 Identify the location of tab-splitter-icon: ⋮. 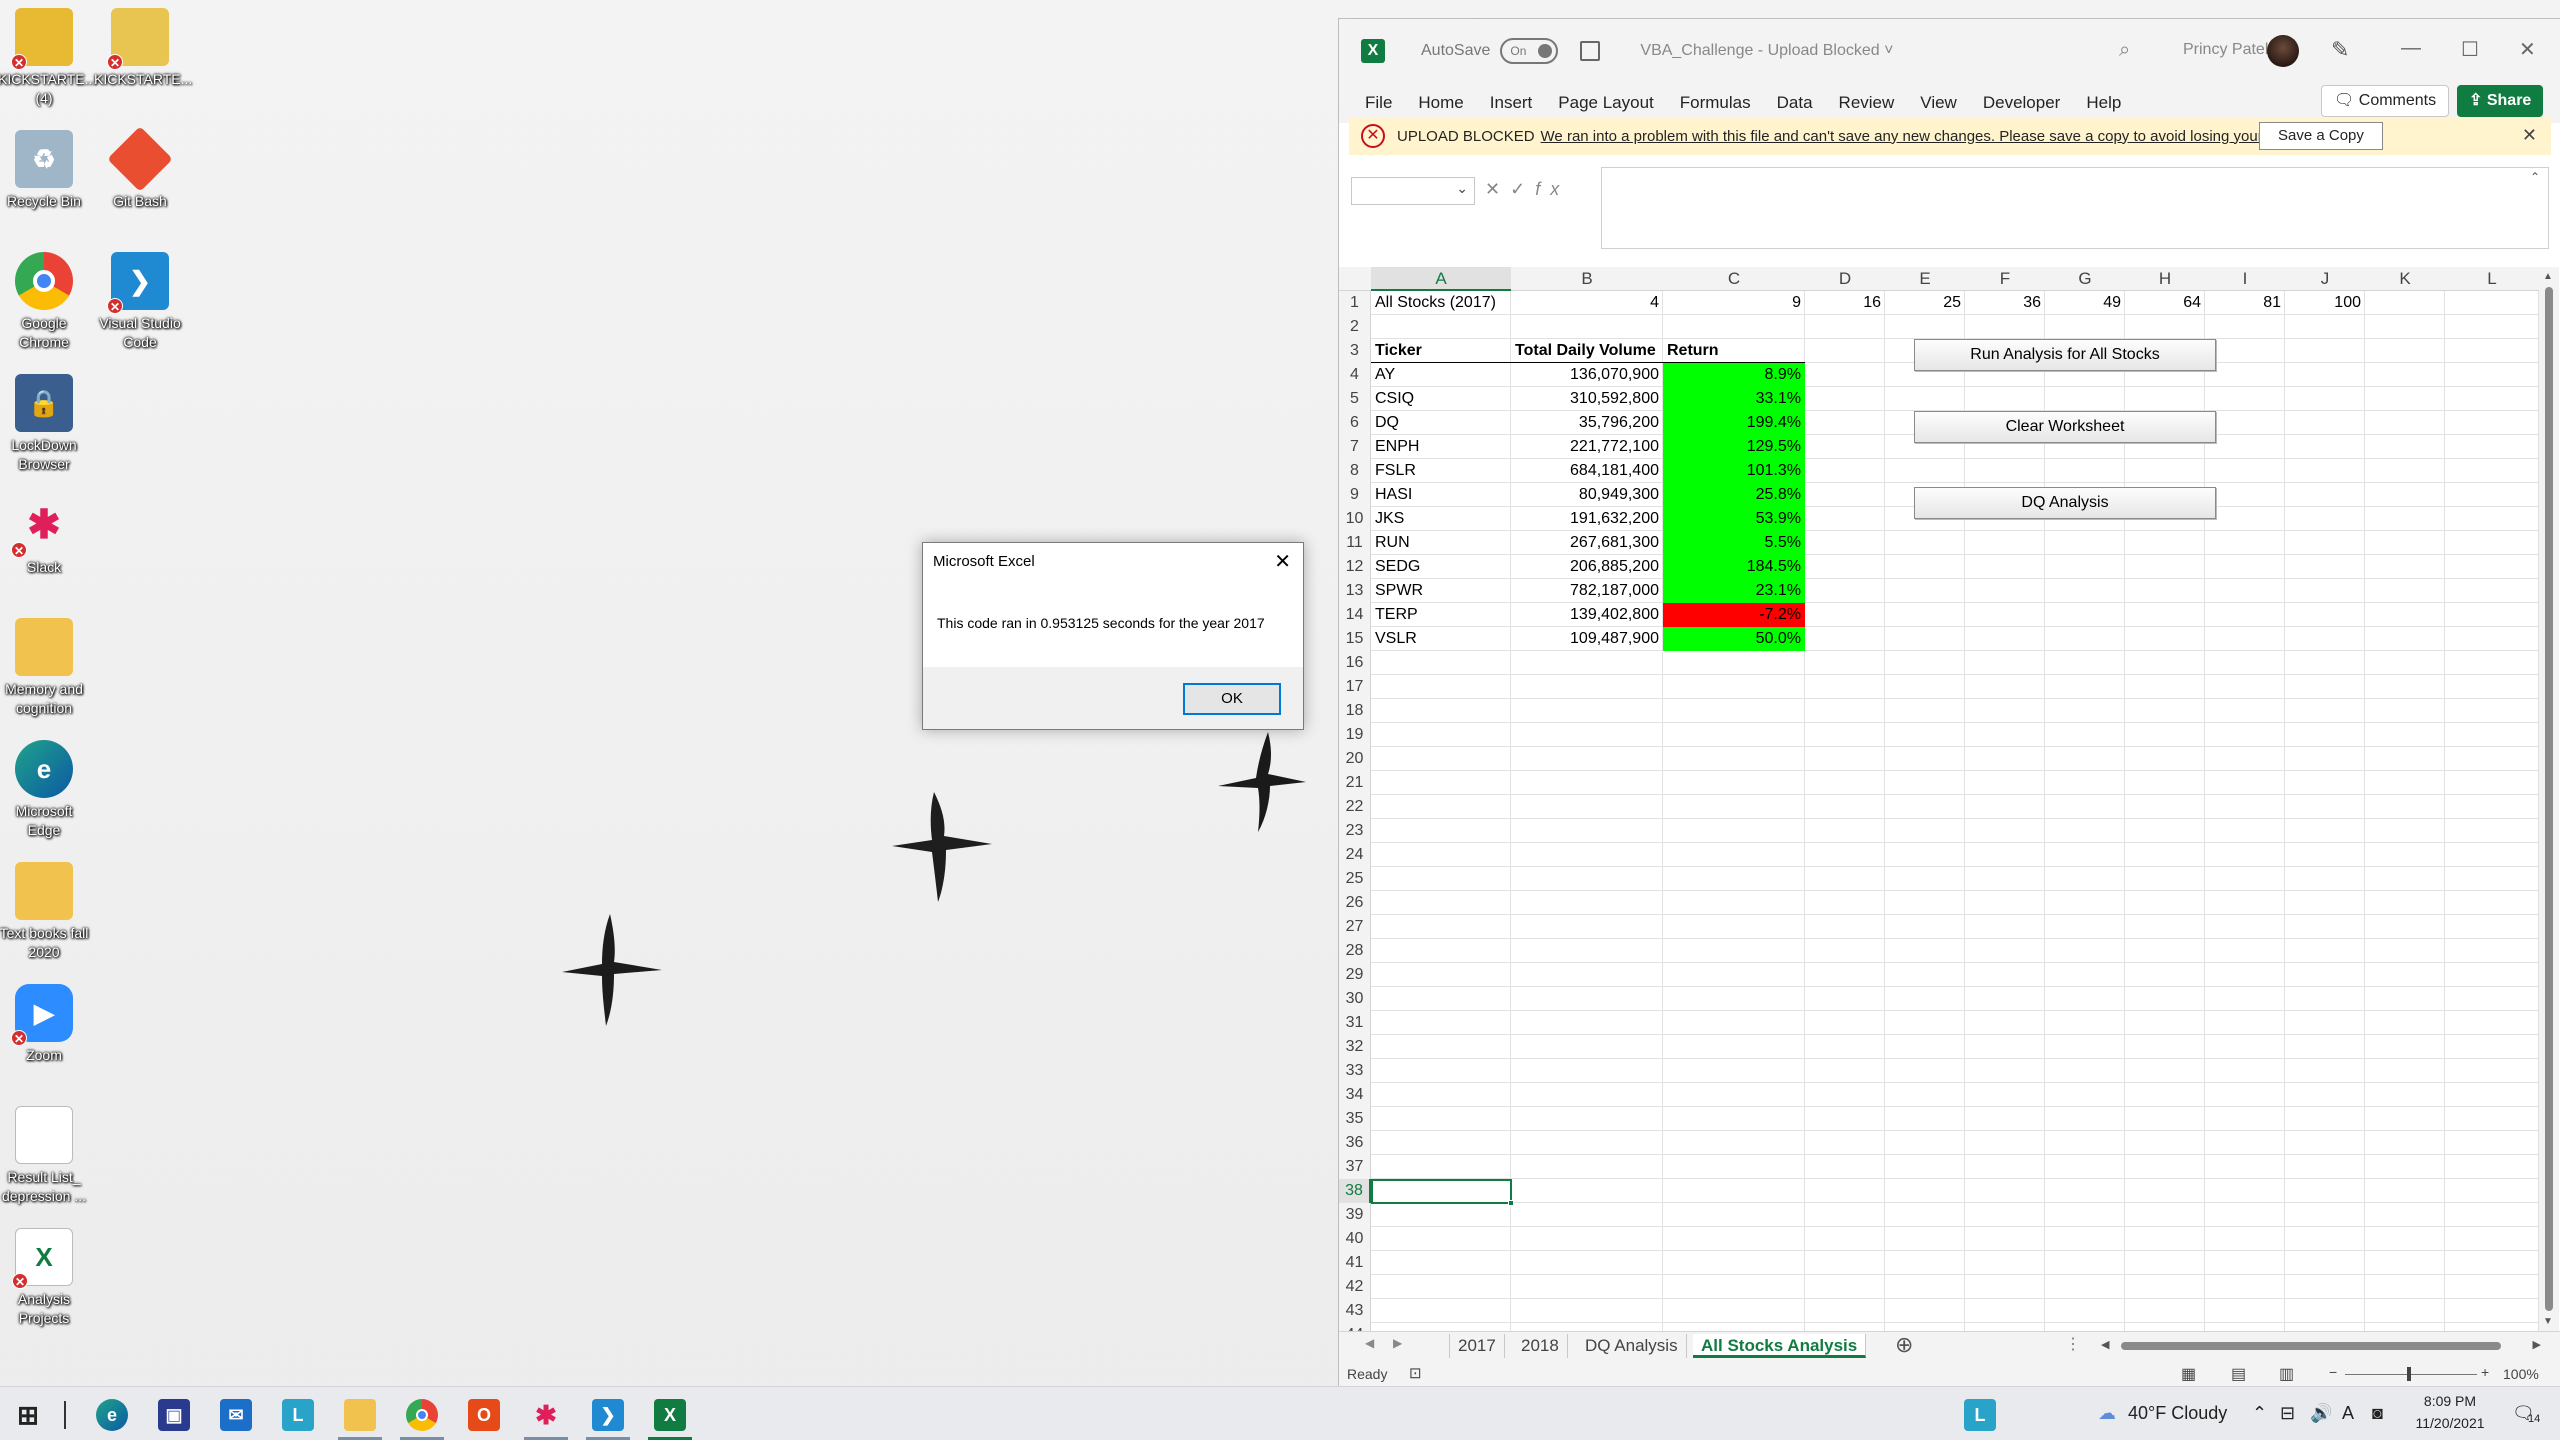
(2073, 1344).